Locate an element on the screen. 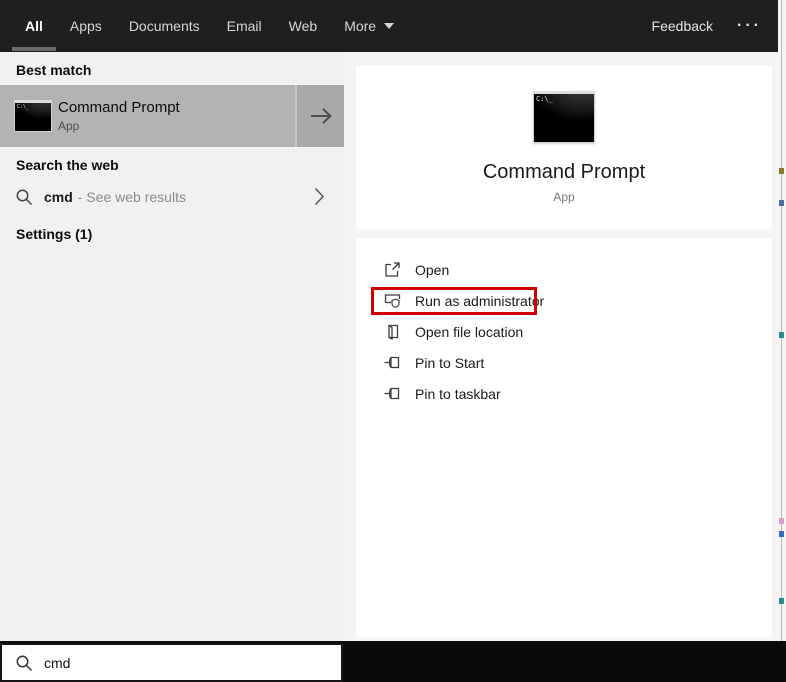  tab-web-label: Web is located at coordinates (303, 26).